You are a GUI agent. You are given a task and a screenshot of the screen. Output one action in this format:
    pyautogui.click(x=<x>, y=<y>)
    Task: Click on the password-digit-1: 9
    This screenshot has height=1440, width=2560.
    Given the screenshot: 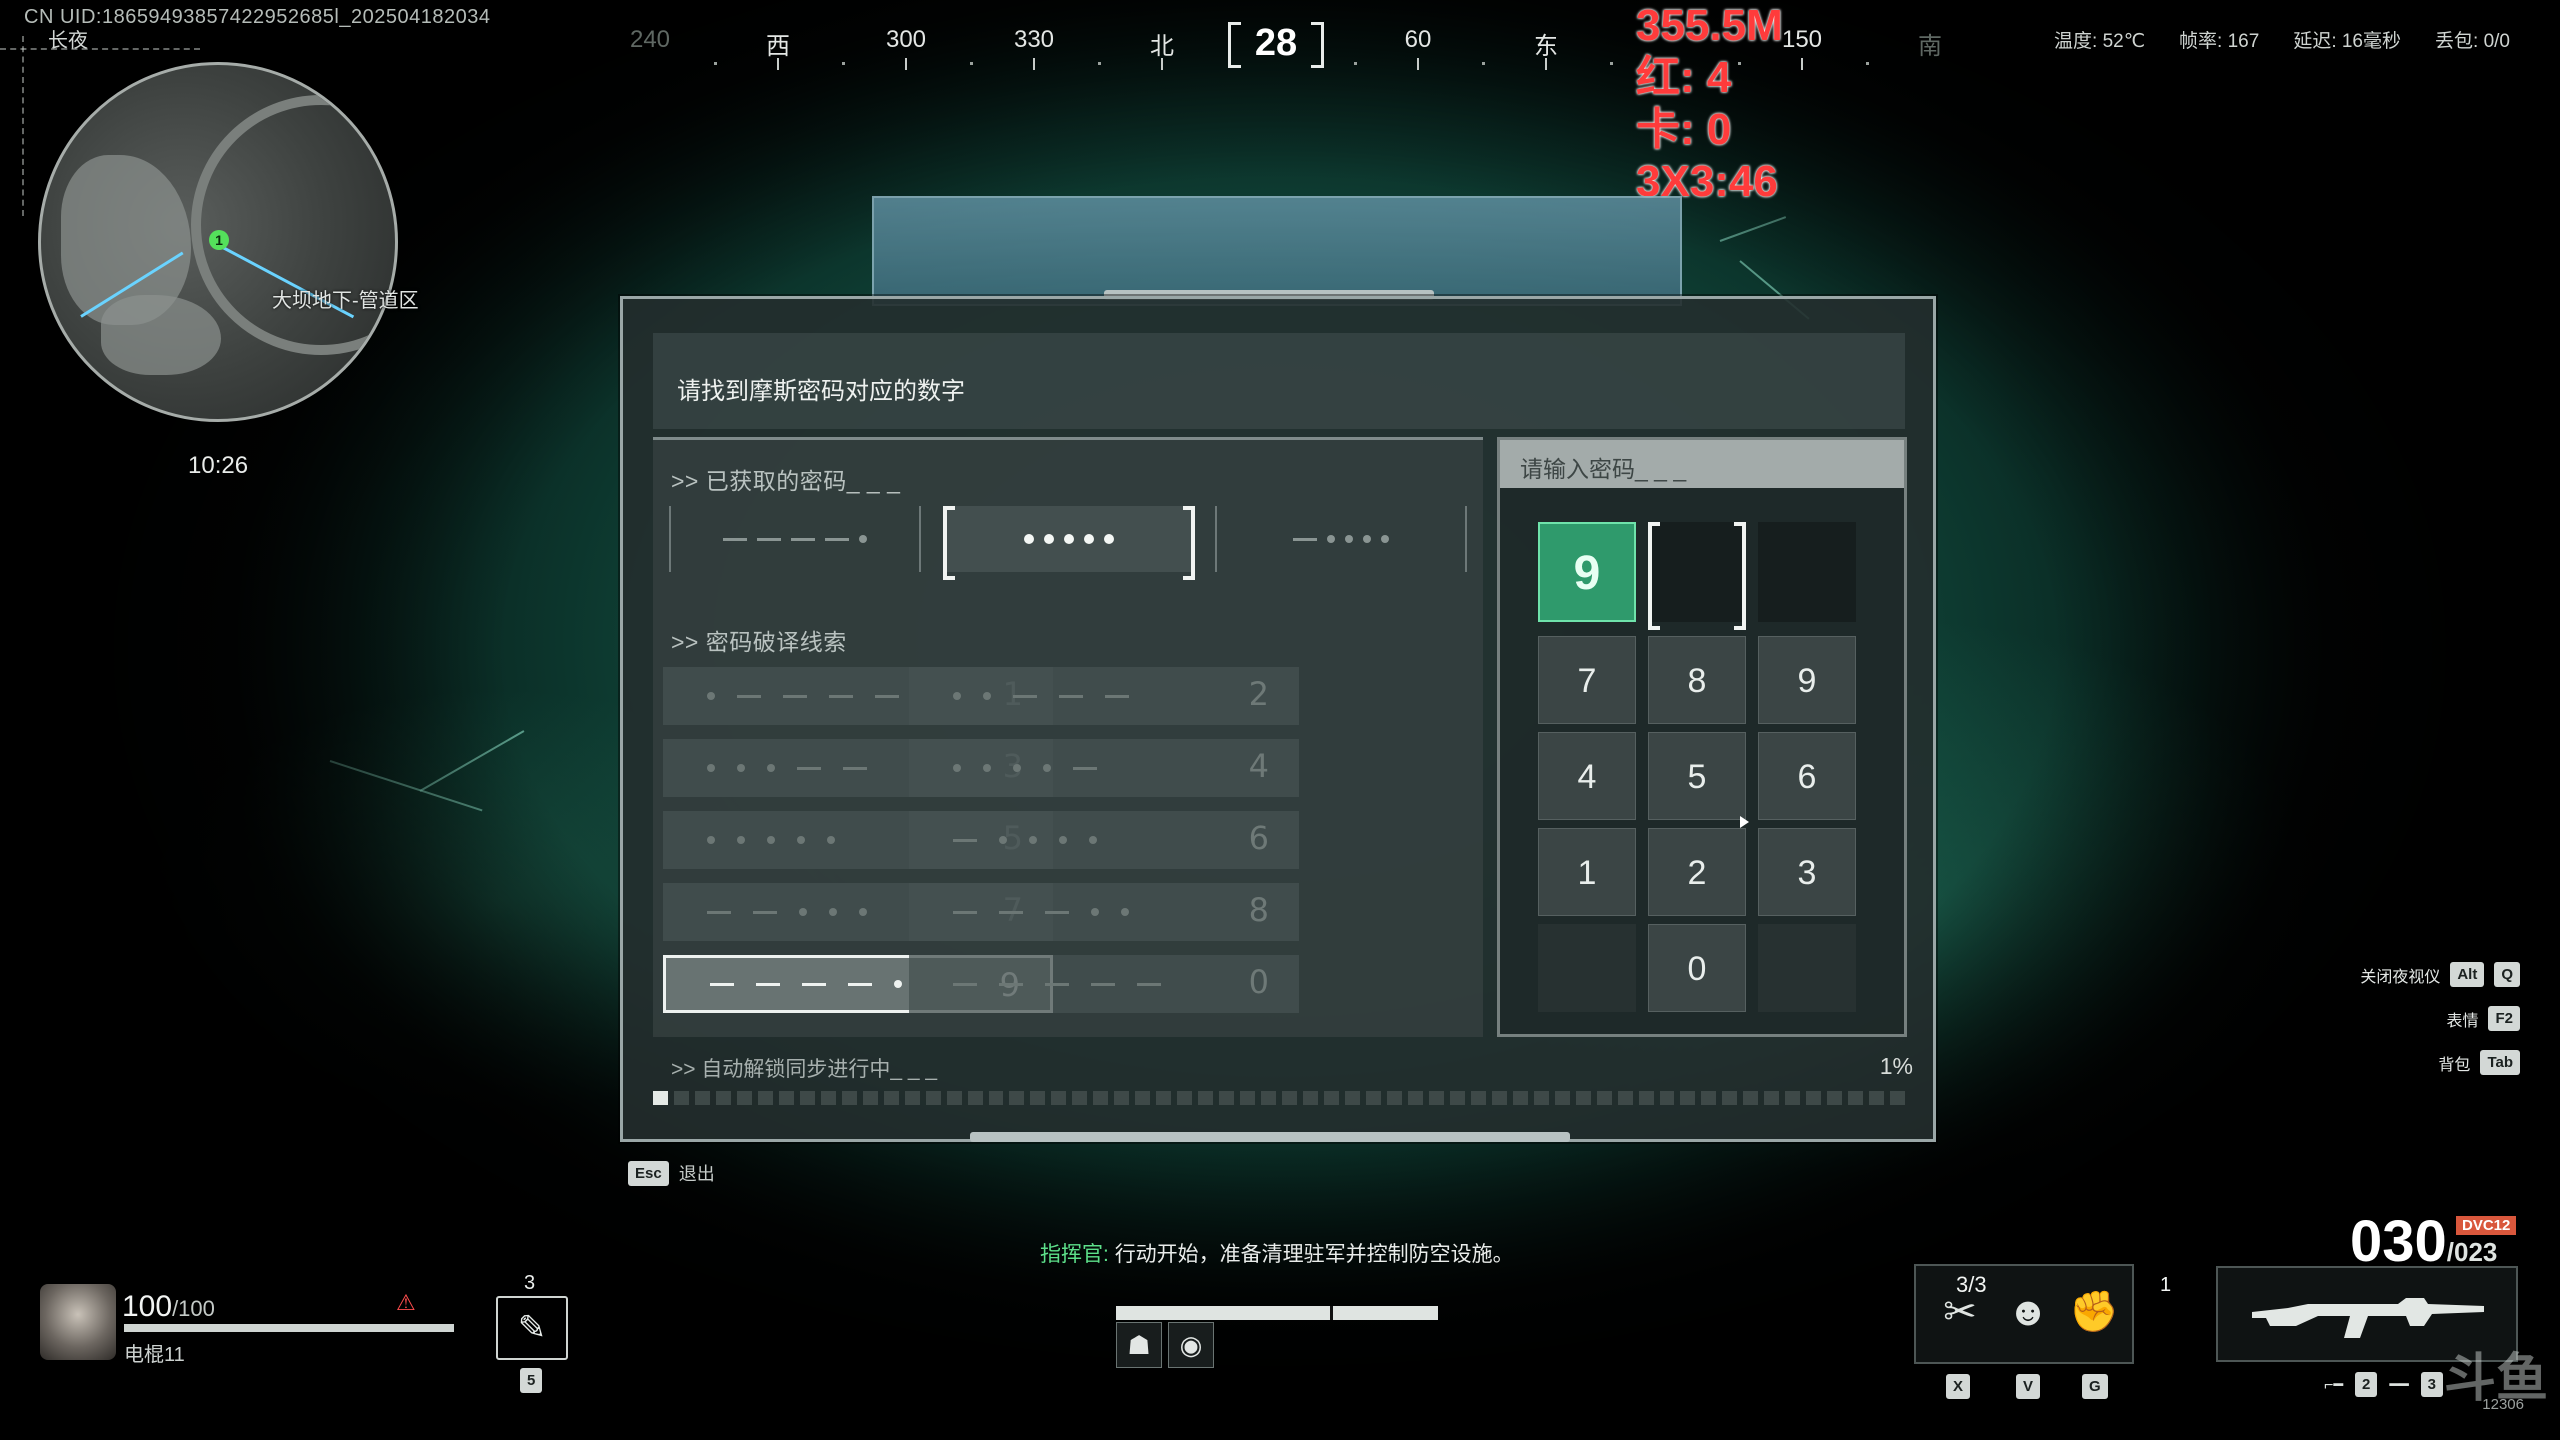 What is the action you would take?
    pyautogui.click(x=1587, y=572)
    